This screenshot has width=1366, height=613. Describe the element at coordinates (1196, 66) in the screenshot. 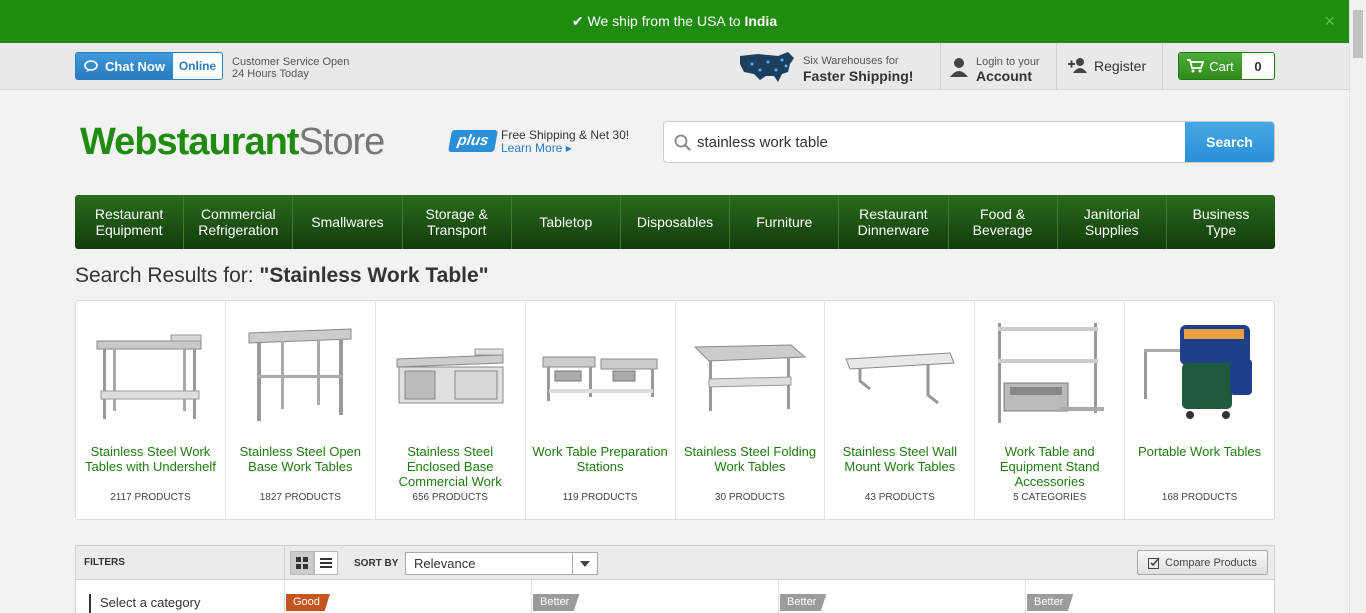

I see `cart-icon` at that location.